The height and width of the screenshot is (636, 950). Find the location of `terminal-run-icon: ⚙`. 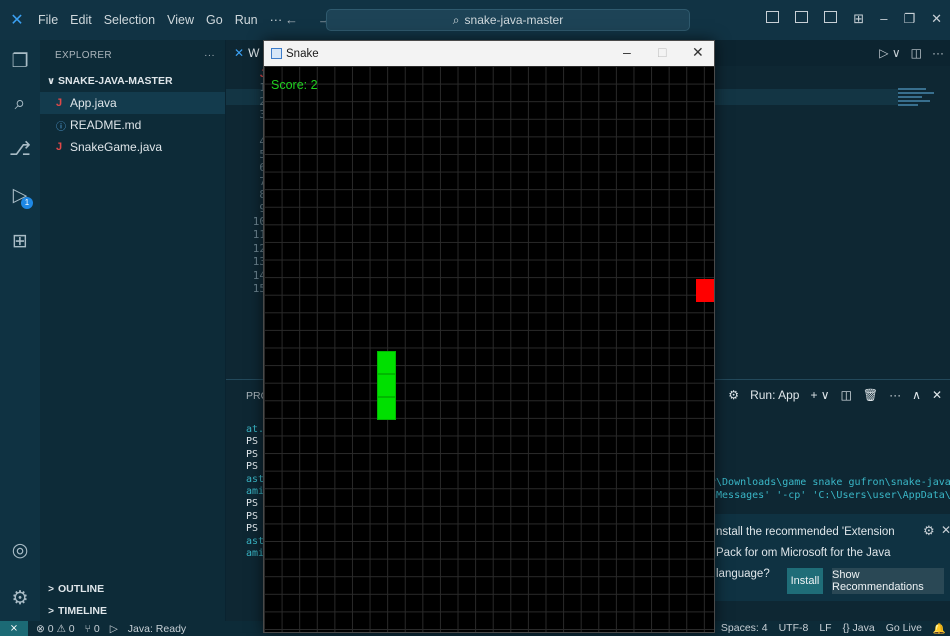

terminal-run-icon: ⚙ is located at coordinates (734, 395).